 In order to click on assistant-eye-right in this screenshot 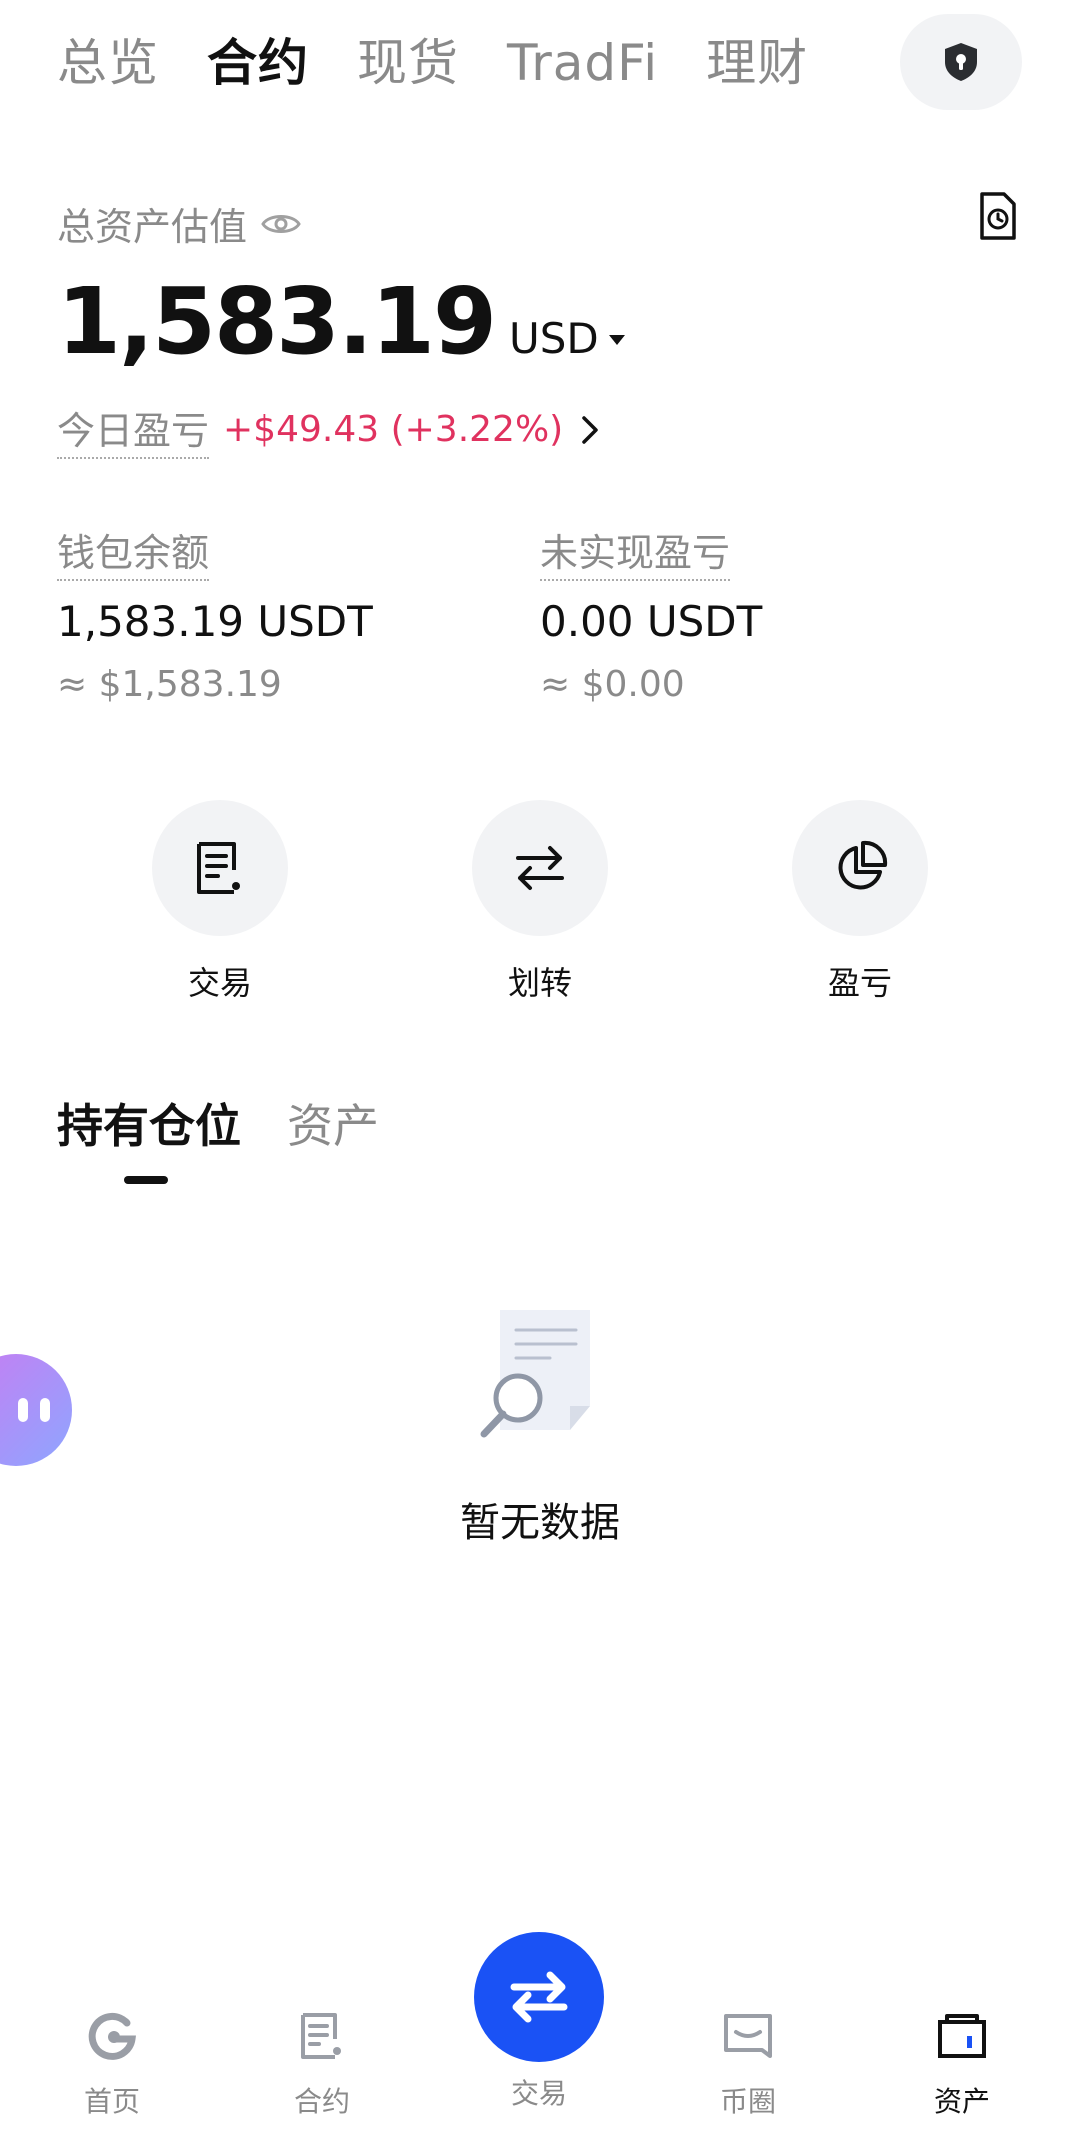, I will do `click(45, 1410)`.